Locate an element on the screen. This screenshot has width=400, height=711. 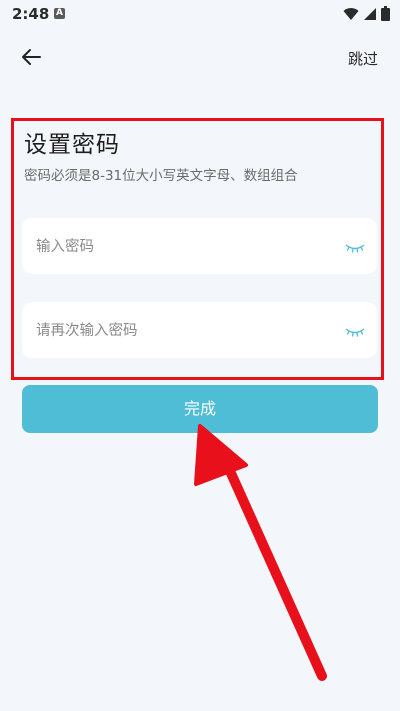
status-bar: 2:48 A is located at coordinates (200, 14).